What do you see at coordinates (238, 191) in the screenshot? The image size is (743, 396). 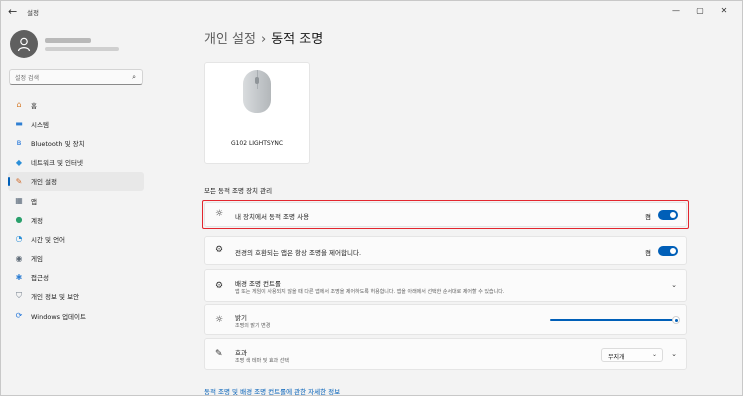 I see `section-title: 모든 동적 조명 장치 관리` at bounding box center [238, 191].